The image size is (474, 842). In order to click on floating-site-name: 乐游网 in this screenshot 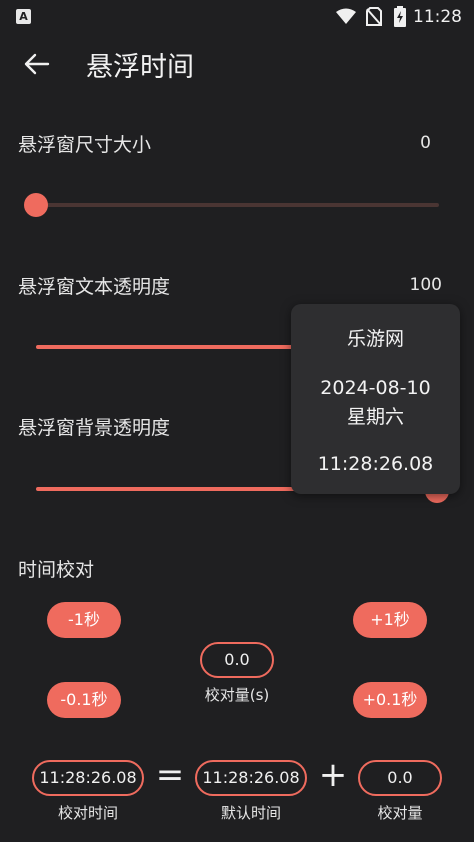, I will do `click(375, 339)`.